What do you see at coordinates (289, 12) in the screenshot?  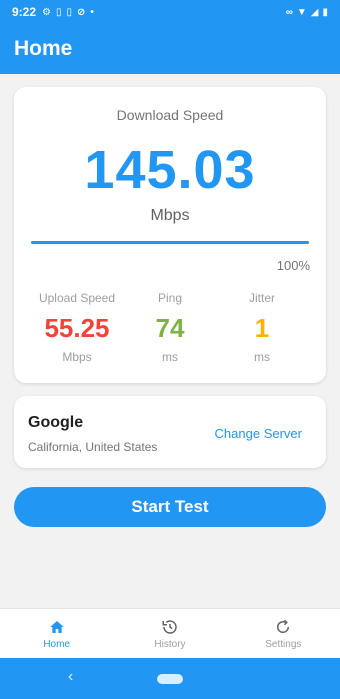 I see `link-icon: ∞` at bounding box center [289, 12].